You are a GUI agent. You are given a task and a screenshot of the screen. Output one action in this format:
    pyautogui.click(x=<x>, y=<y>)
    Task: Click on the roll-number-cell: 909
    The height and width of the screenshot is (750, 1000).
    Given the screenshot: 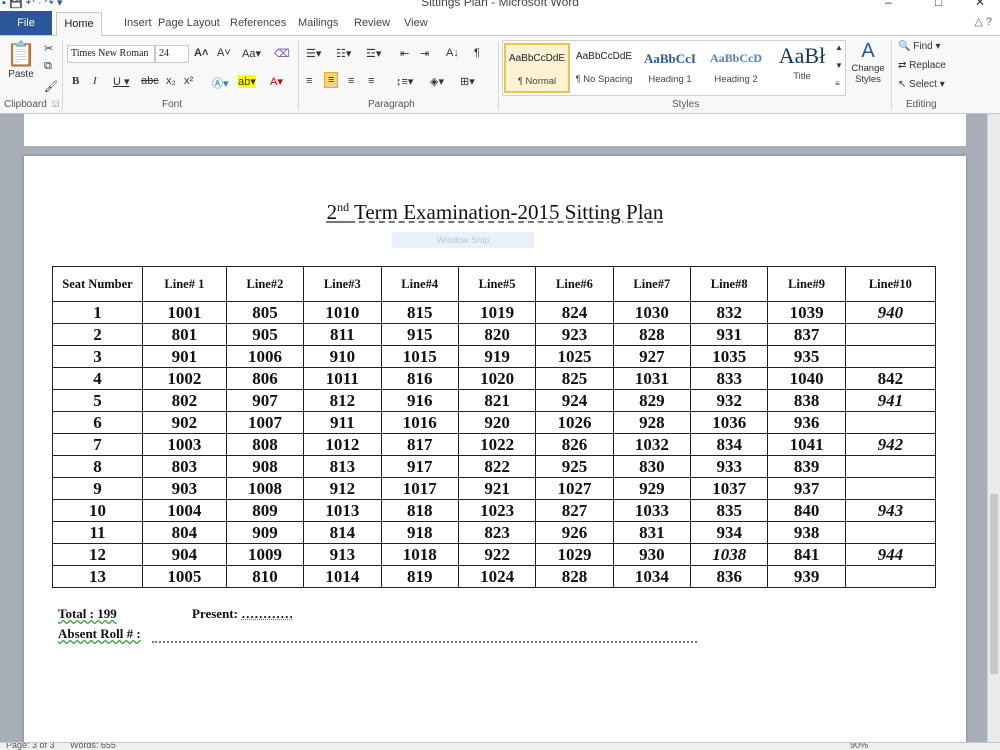 What is the action you would take?
    pyautogui.click(x=265, y=532)
    